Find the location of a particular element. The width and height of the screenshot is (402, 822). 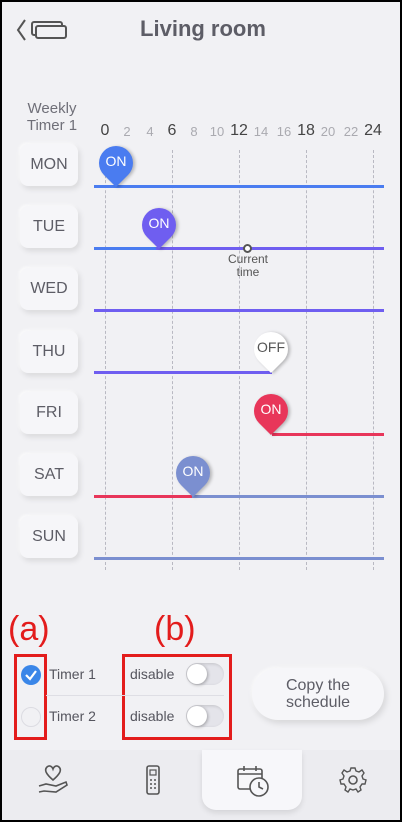

copy-schedule-line2: schedule is located at coordinates (318, 702).